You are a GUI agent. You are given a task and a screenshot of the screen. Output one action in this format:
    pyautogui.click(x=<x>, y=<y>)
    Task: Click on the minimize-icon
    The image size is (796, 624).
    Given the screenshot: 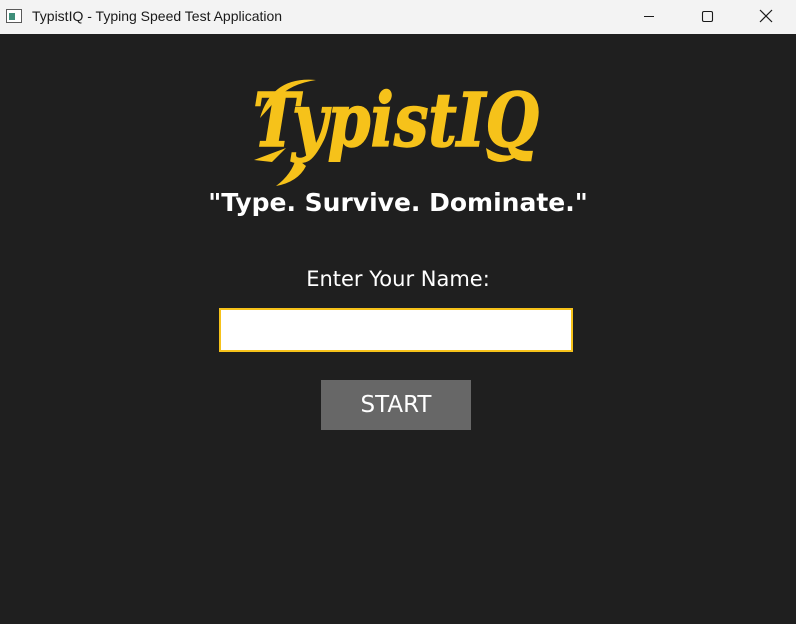 What is the action you would take?
    pyautogui.click(x=649, y=16)
    